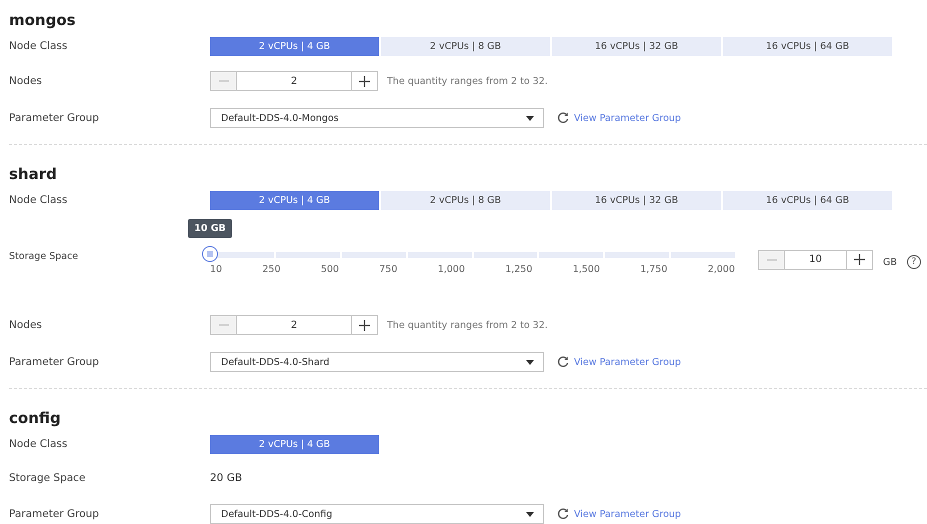 The width and height of the screenshot is (927, 524). Describe the element at coordinates (210, 228) in the screenshot. I see `value-tooltip: 10 GB` at that location.